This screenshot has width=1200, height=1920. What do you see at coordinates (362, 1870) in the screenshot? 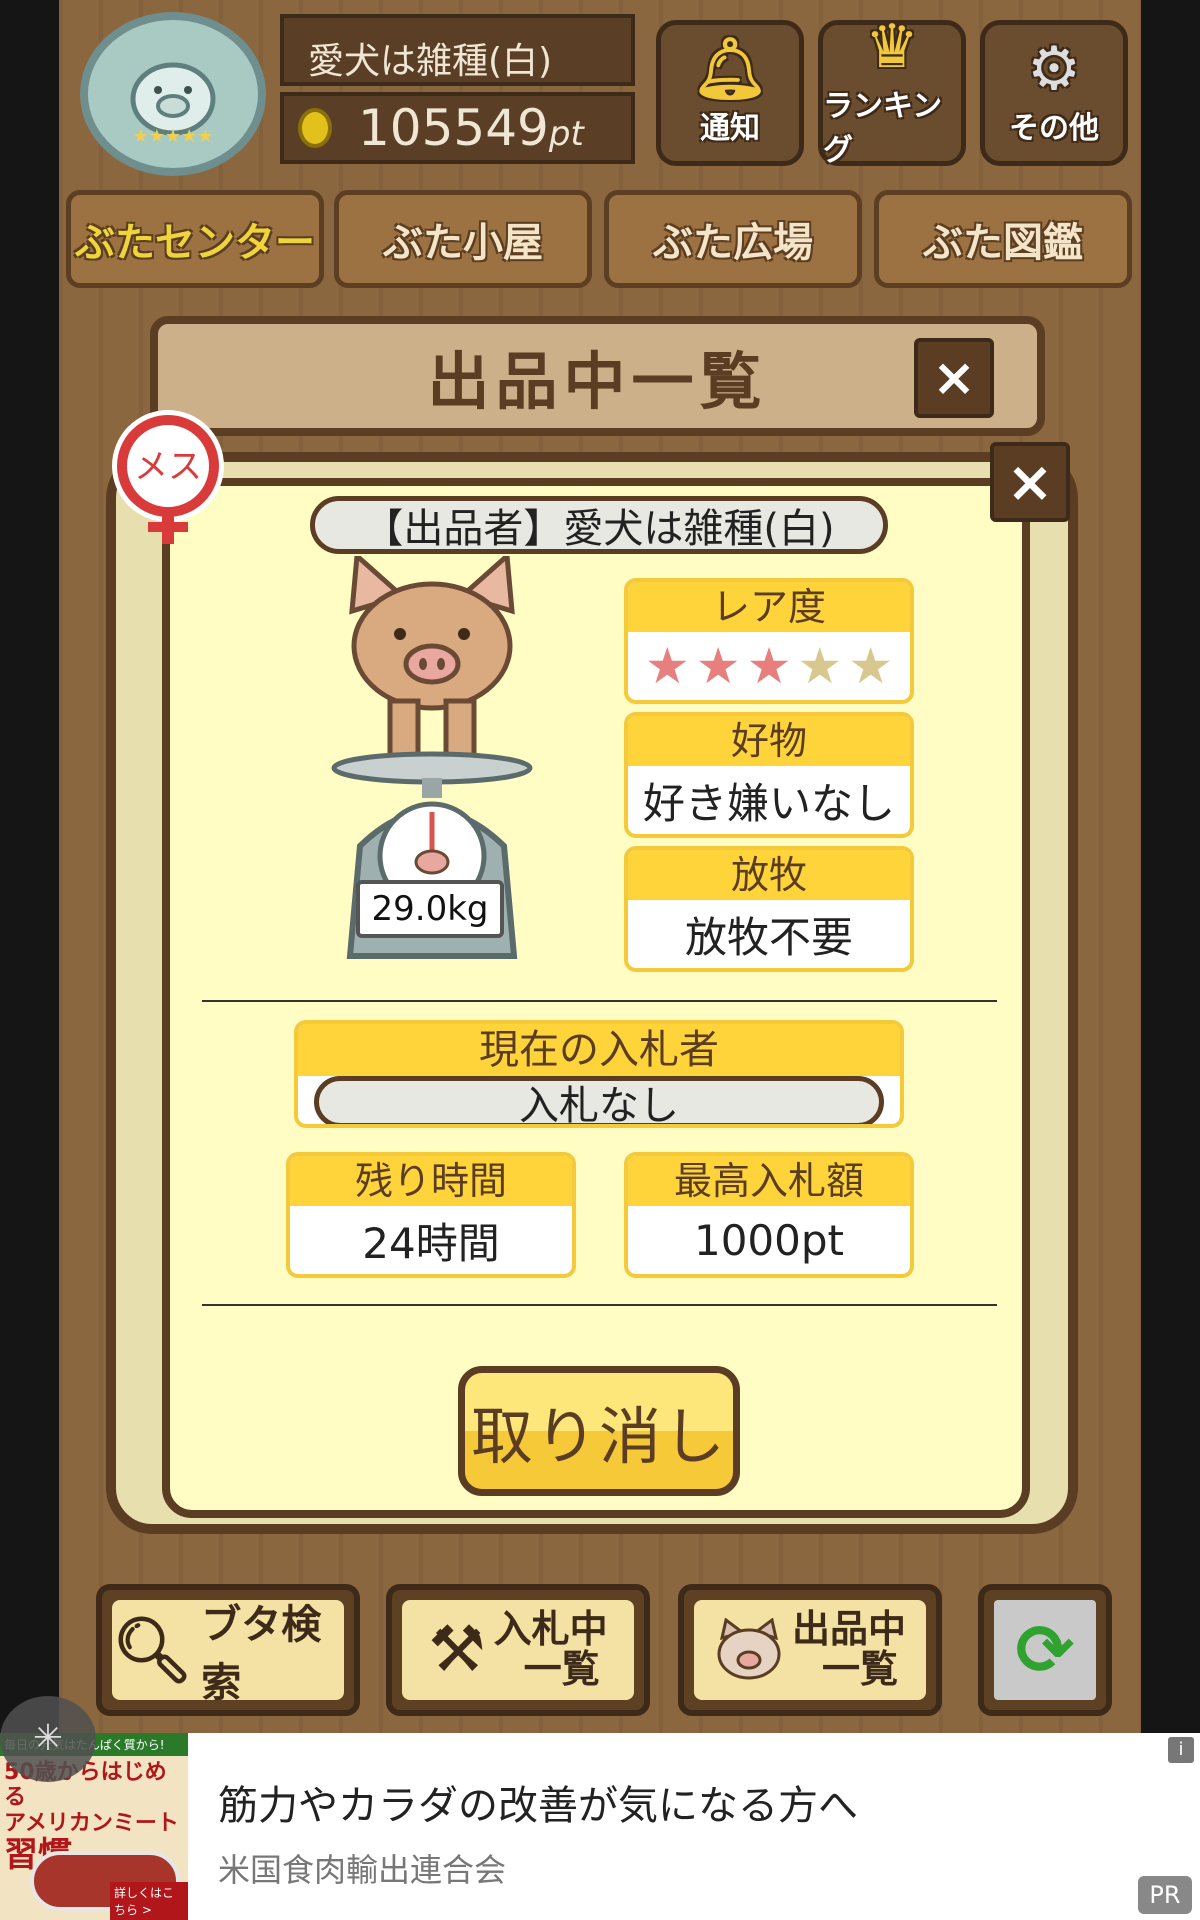
I see `ad-sponsor: 米国食肉輸出連合会` at bounding box center [362, 1870].